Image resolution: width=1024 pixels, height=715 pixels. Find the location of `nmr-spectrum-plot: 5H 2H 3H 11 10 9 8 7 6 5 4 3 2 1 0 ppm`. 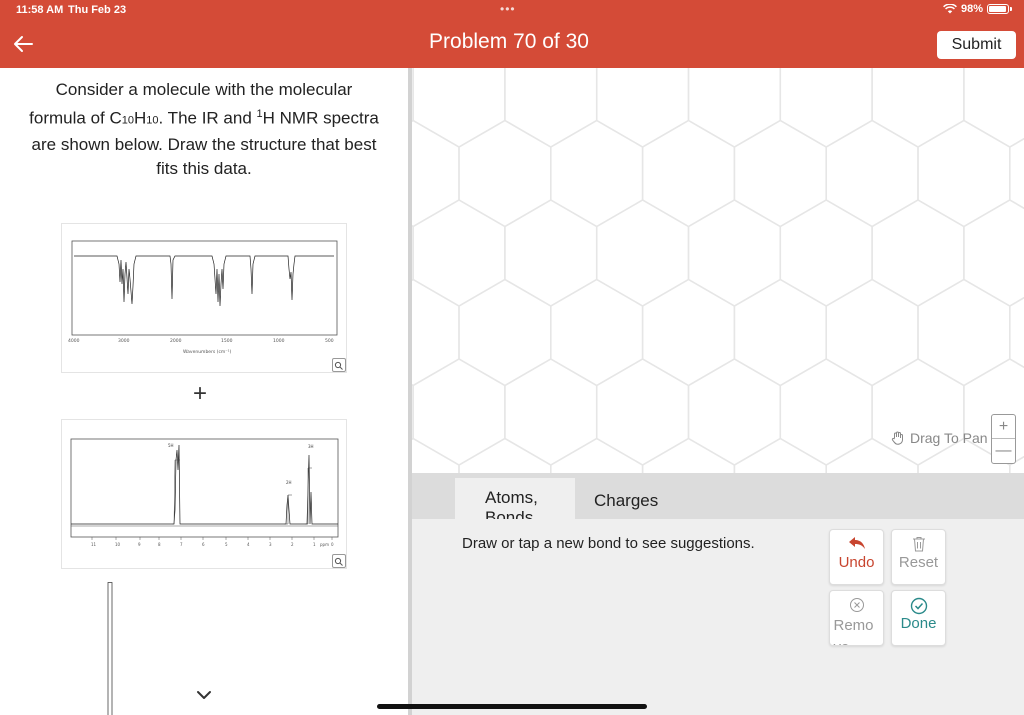

nmr-spectrum-plot: 5H 2H 3H 11 10 9 8 7 6 5 4 3 2 1 0 ppm is located at coordinates (204, 492).